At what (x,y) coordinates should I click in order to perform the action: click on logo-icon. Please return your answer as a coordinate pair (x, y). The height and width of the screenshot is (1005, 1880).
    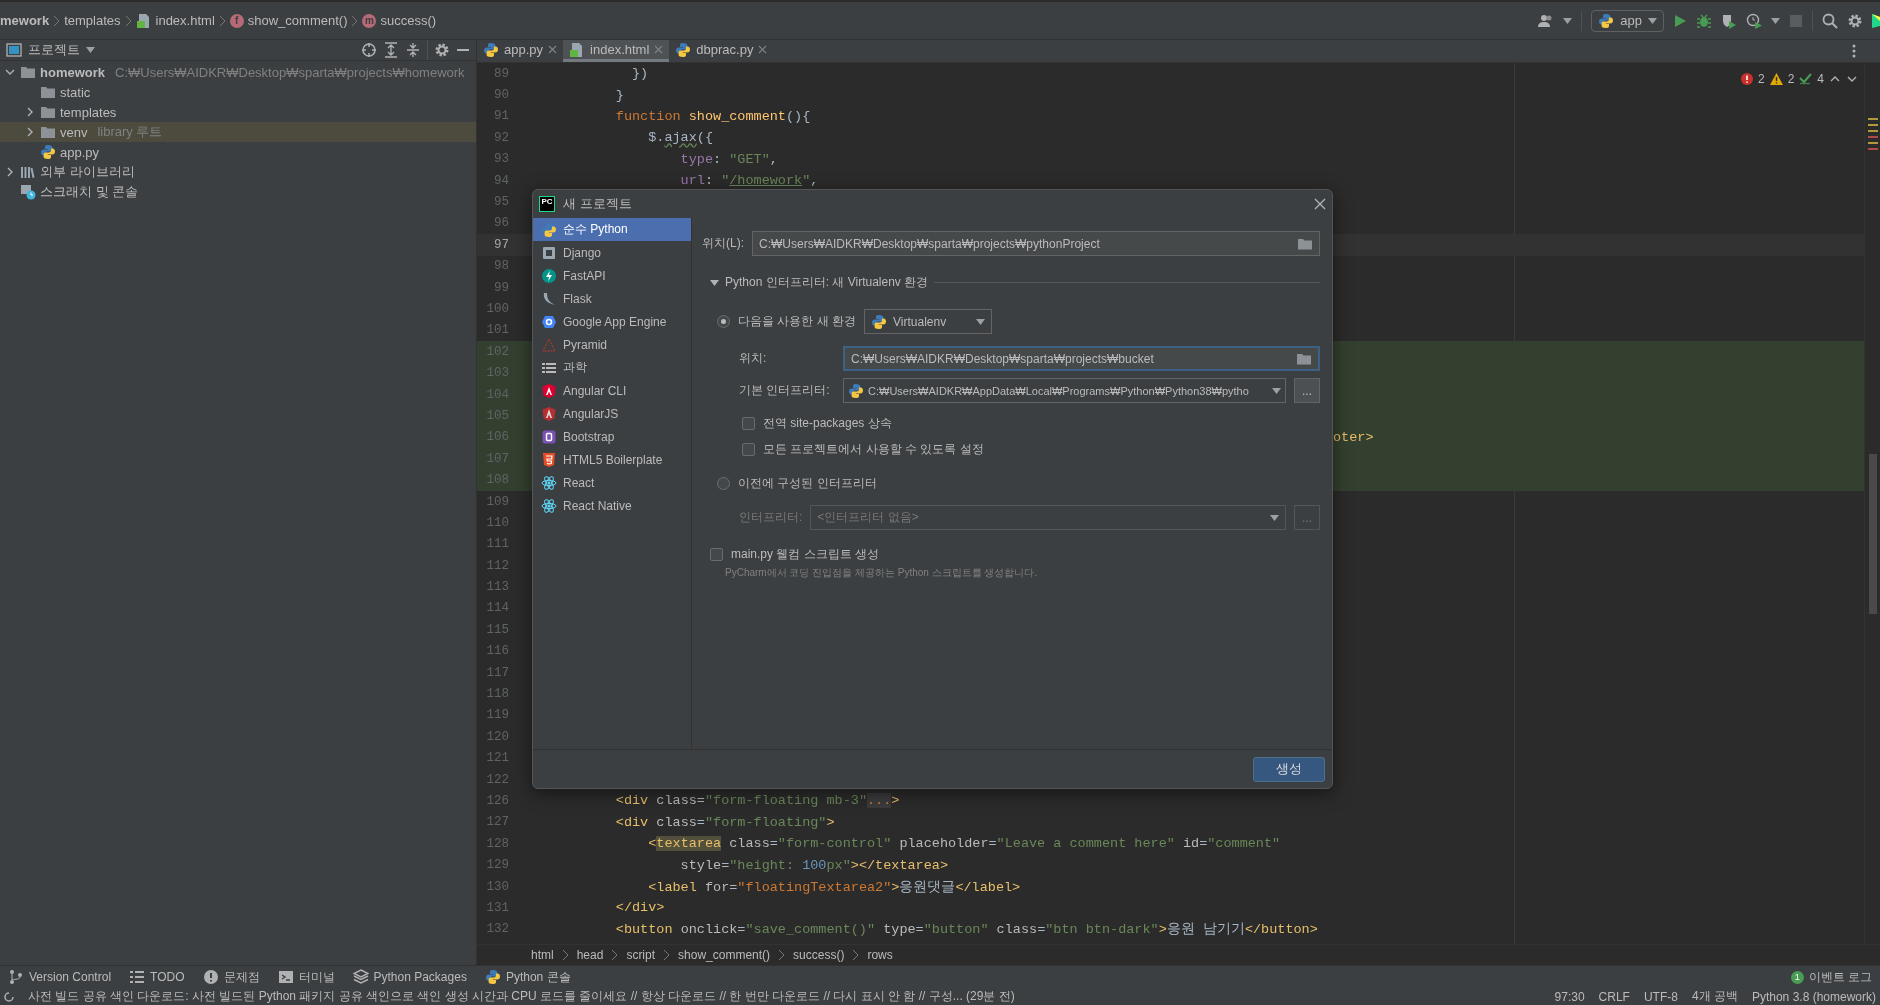
    Looking at the image, I should click on (1876, 20).